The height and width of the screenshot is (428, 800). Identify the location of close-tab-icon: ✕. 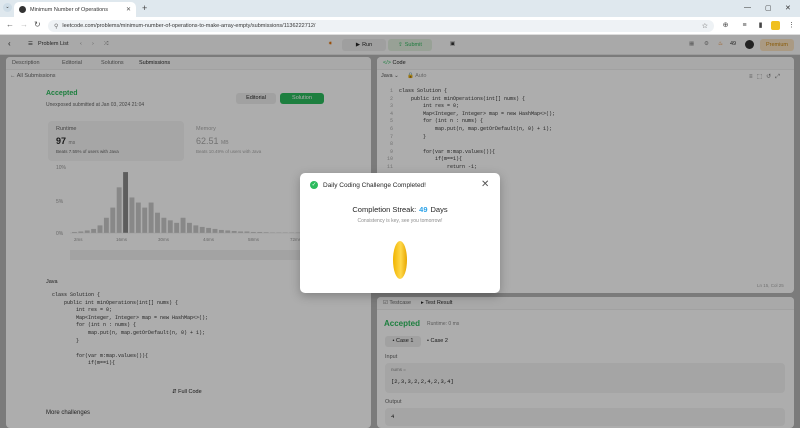
(128, 9).